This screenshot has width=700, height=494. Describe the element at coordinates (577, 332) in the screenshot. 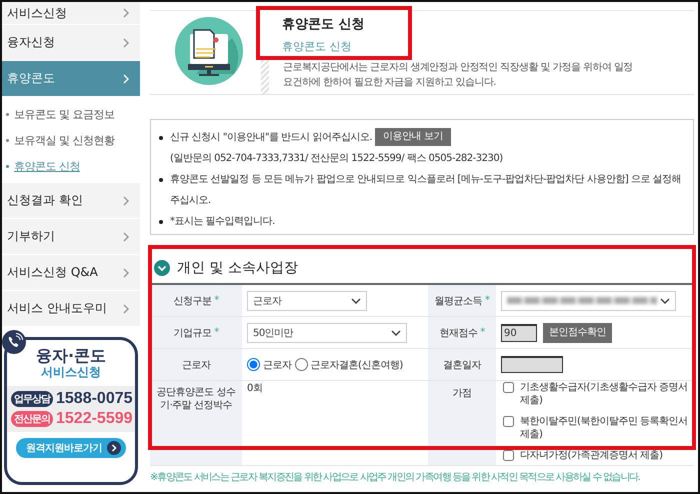

I see `score-check-button: 본인점수확인` at that location.